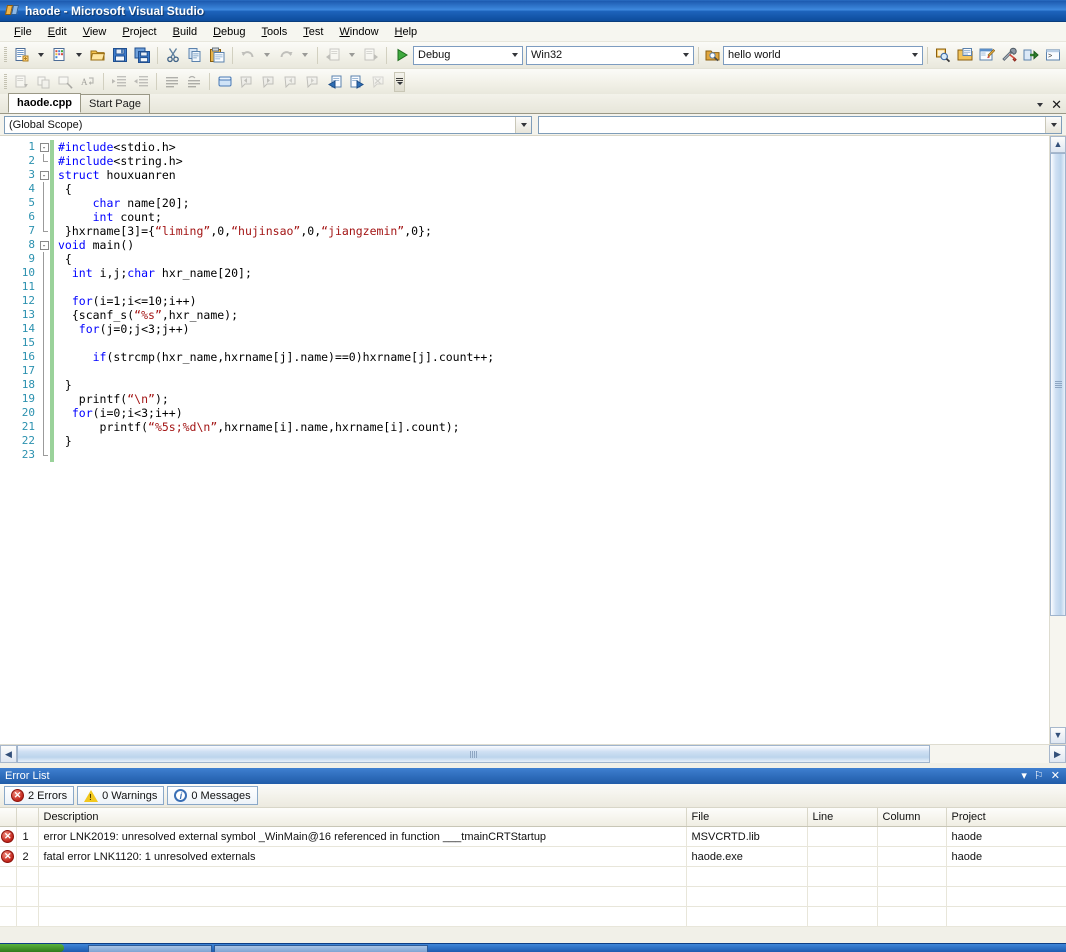 This screenshot has height=952, width=1066. Describe the element at coordinates (357, 82) in the screenshot. I see `next-bookmark-doc-icon` at that location.